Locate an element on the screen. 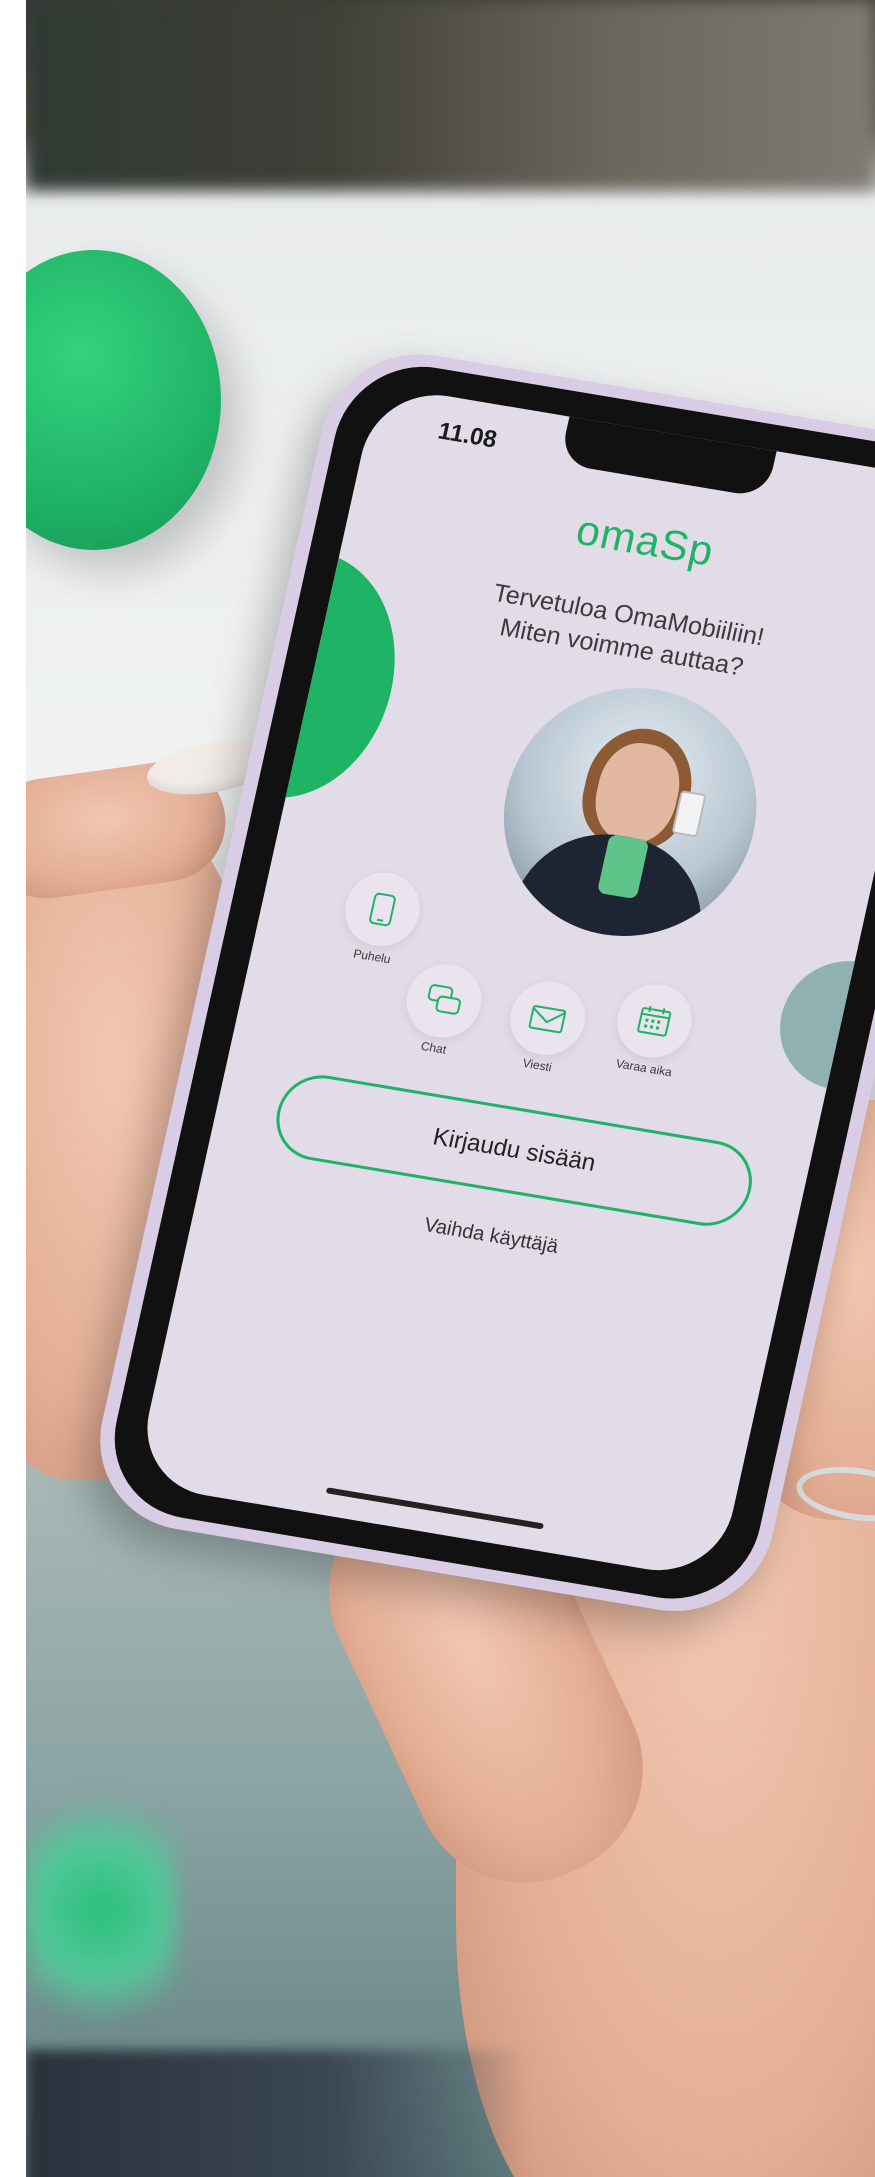  blurred-background-top is located at coordinates (450, 95).